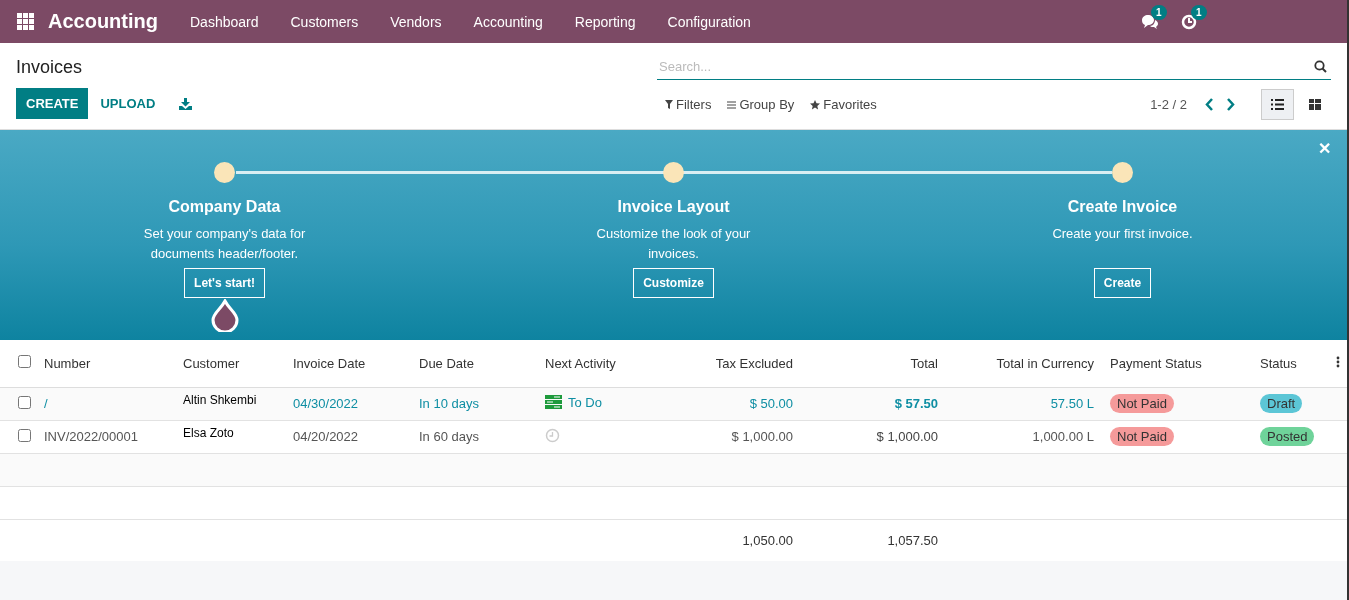  I want to click on table-cell: $ 50.00, so click(733, 403).